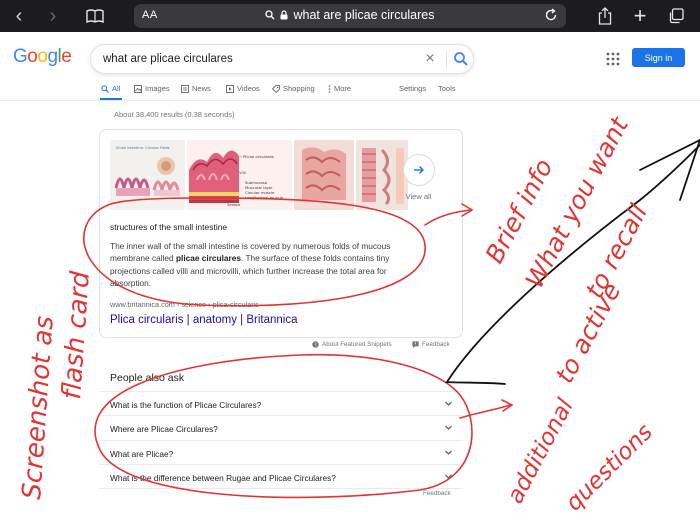  I want to click on image-label: Serosa, so click(233, 204).